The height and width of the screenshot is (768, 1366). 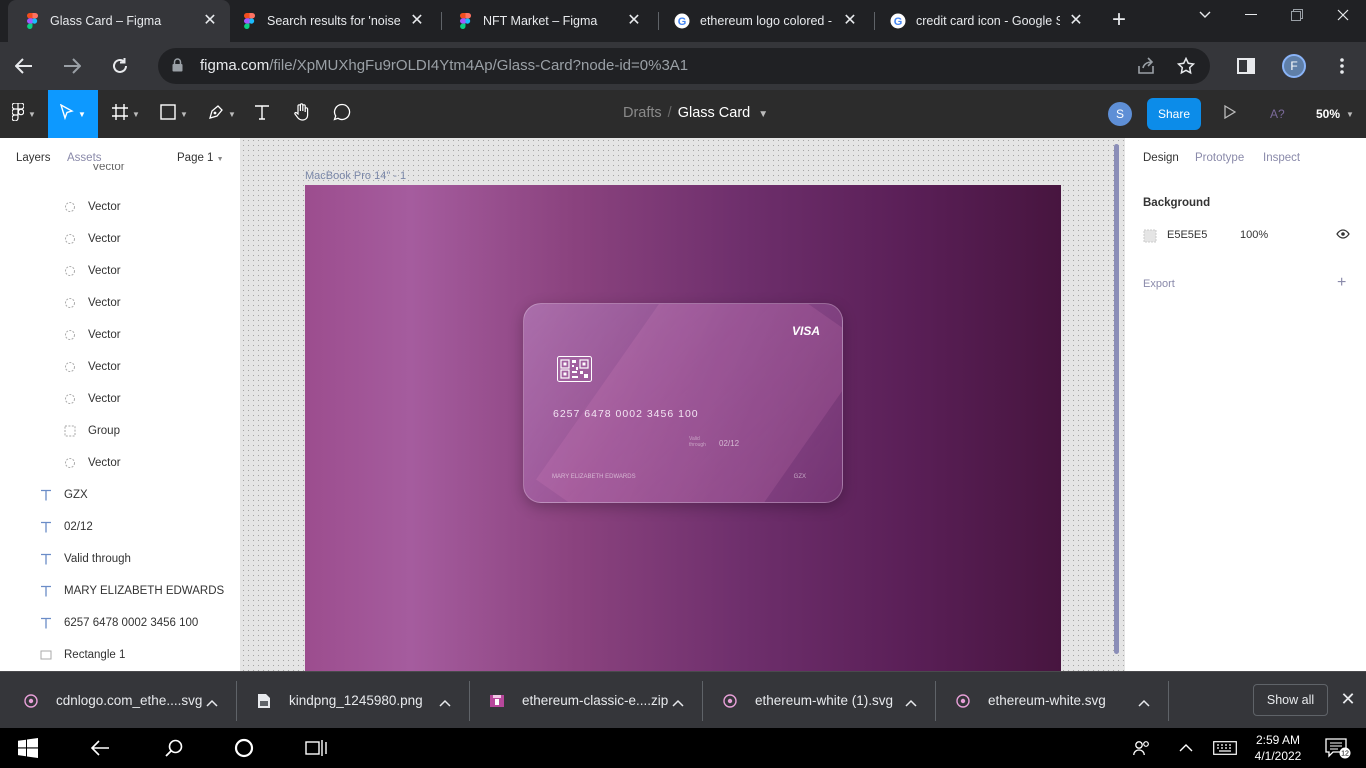 What do you see at coordinates (120, 66) in the screenshot?
I see `reload-icon` at bounding box center [120, 66].